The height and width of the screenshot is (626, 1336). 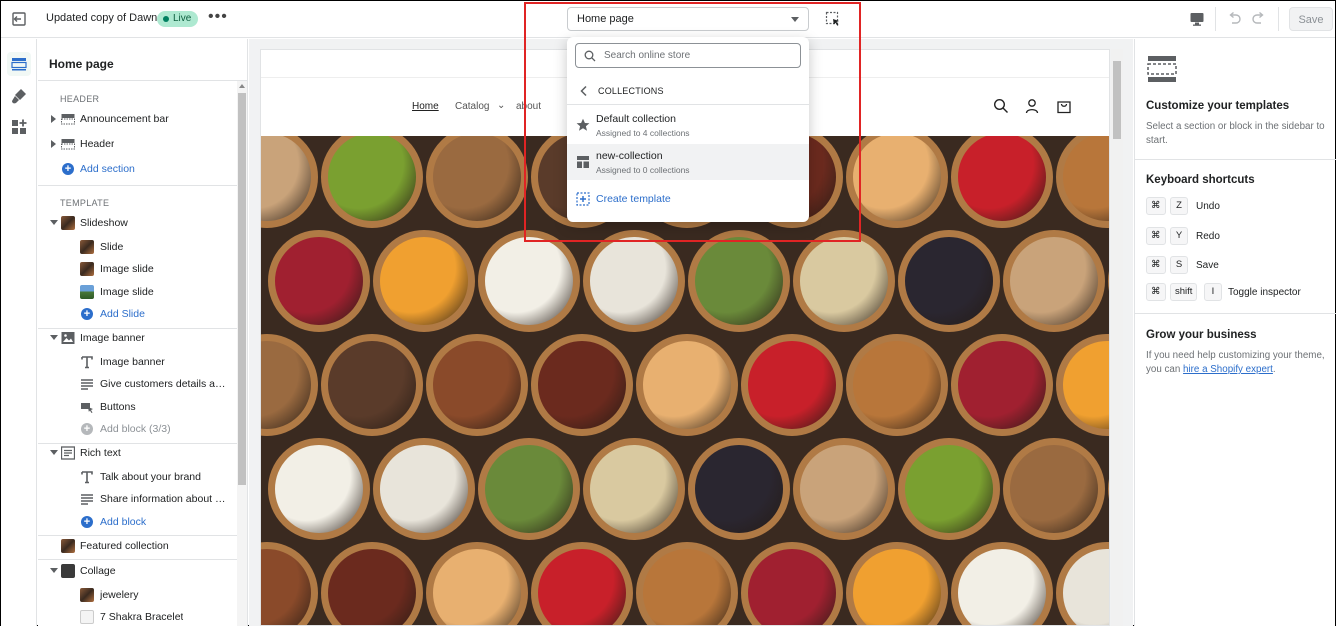 What do you see at coordinates (137, 595) in the screenshot?
I see `block-collage-item: jewelery` at bounding box center [137, 595].